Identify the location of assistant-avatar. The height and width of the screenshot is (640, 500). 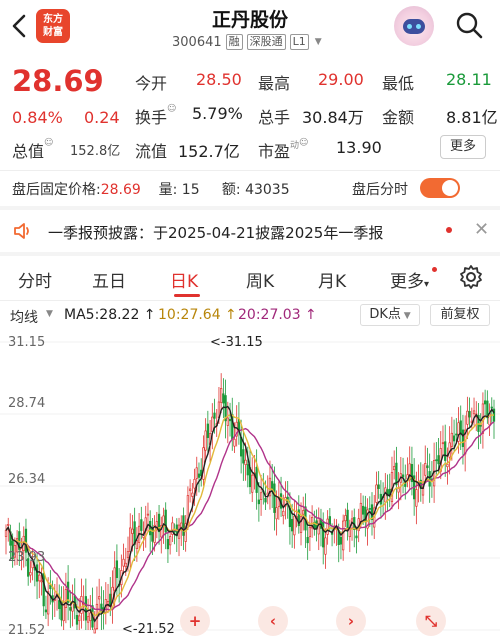
(414, 26).